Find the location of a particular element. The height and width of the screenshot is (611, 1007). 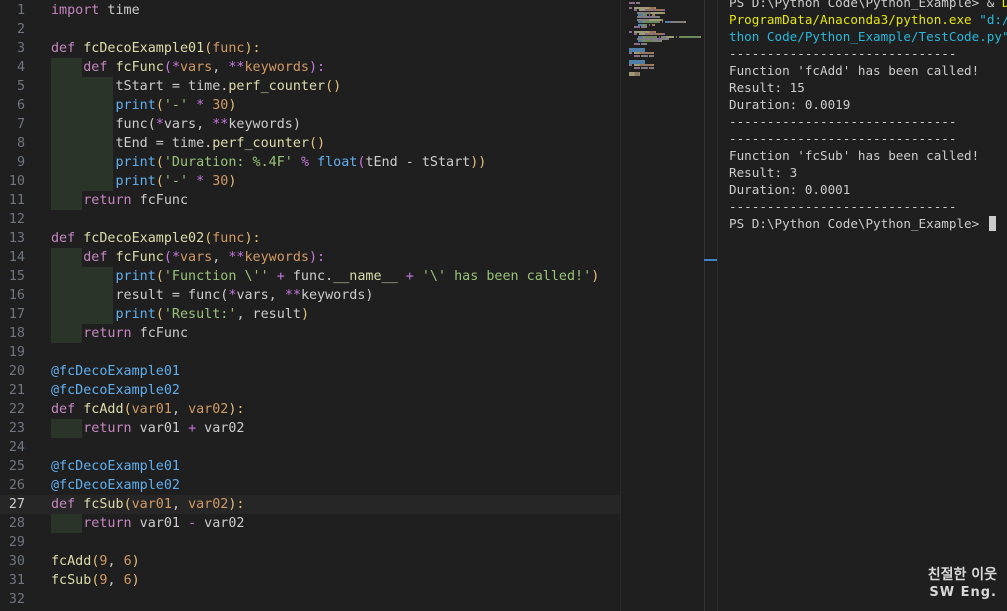

line-number: 29 is located at coordinates (16, 542).